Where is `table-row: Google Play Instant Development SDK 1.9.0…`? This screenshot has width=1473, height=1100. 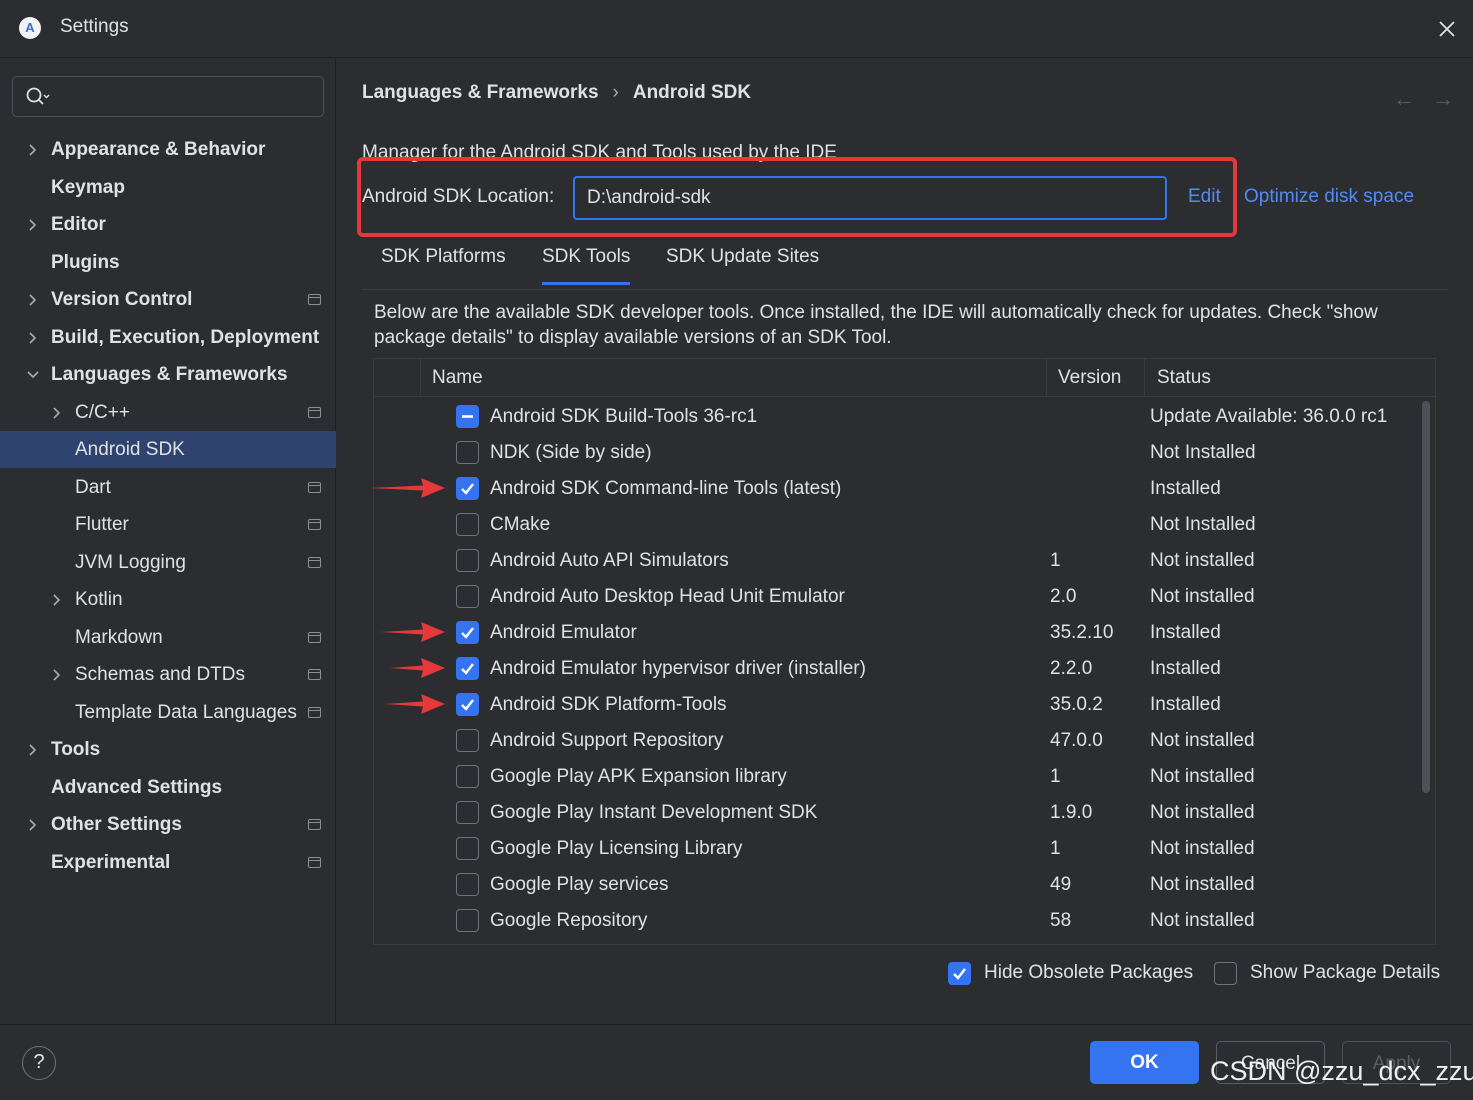 table-row: Google Play Instant Development SDK 1.9.0… is located at coordinates (896, 813).